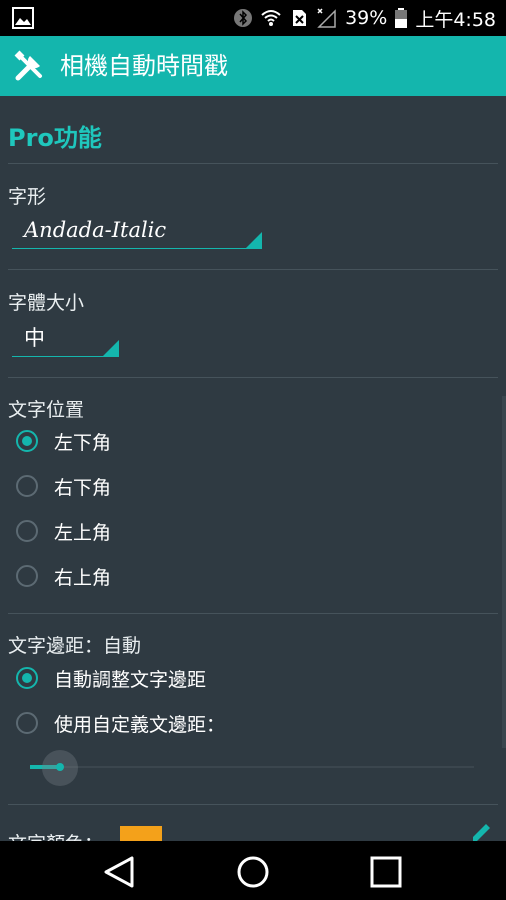 The image size is (506, 900). I want to click on radio-label: 左上角, so click(83, 532).